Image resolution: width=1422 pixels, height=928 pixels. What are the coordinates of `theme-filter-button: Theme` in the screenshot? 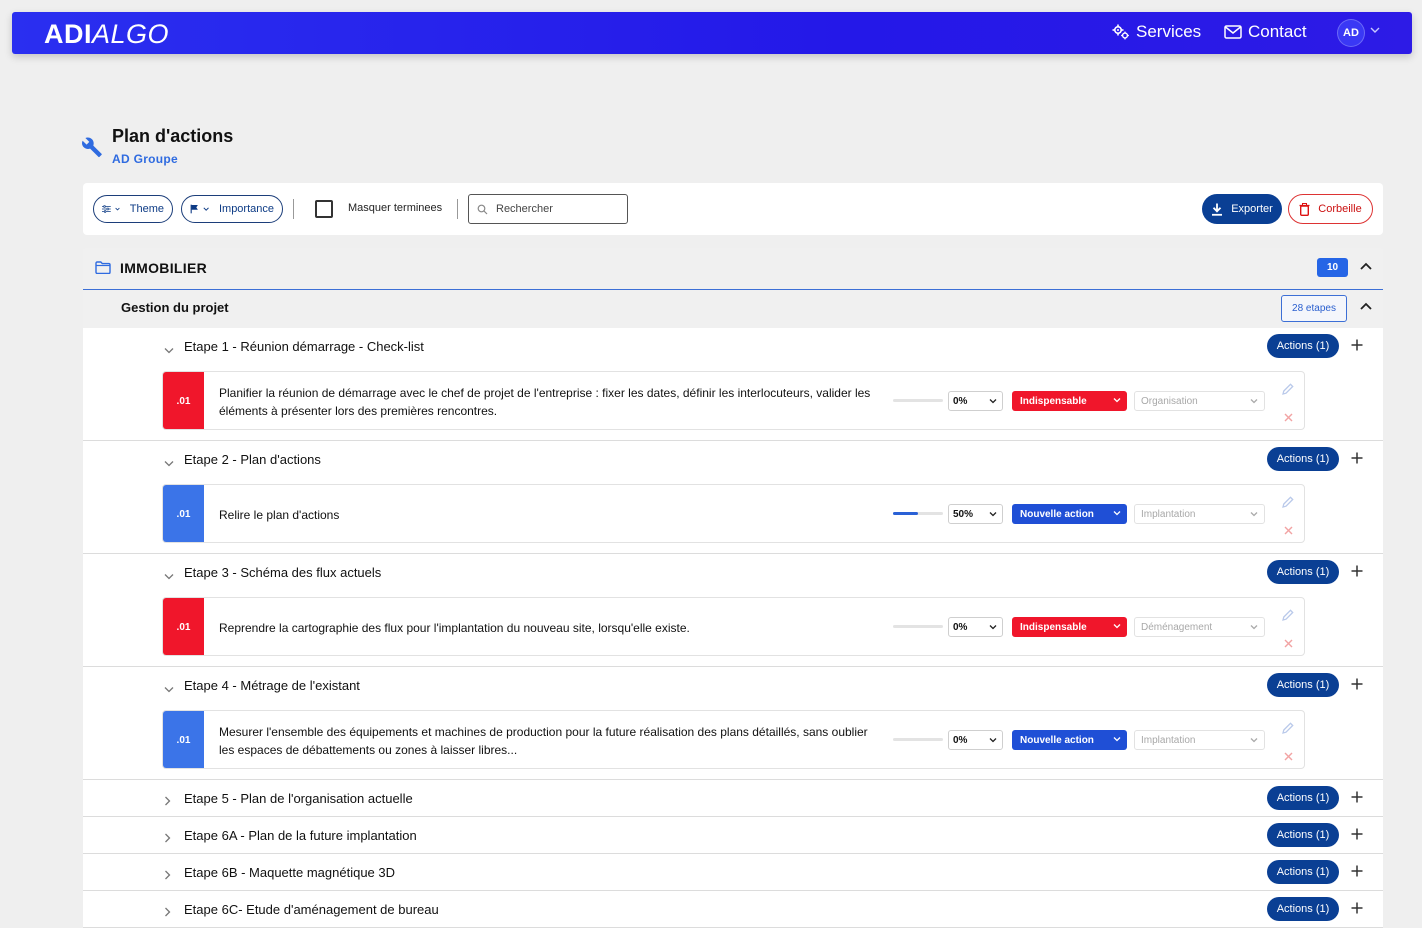 It's located at (133, 209).